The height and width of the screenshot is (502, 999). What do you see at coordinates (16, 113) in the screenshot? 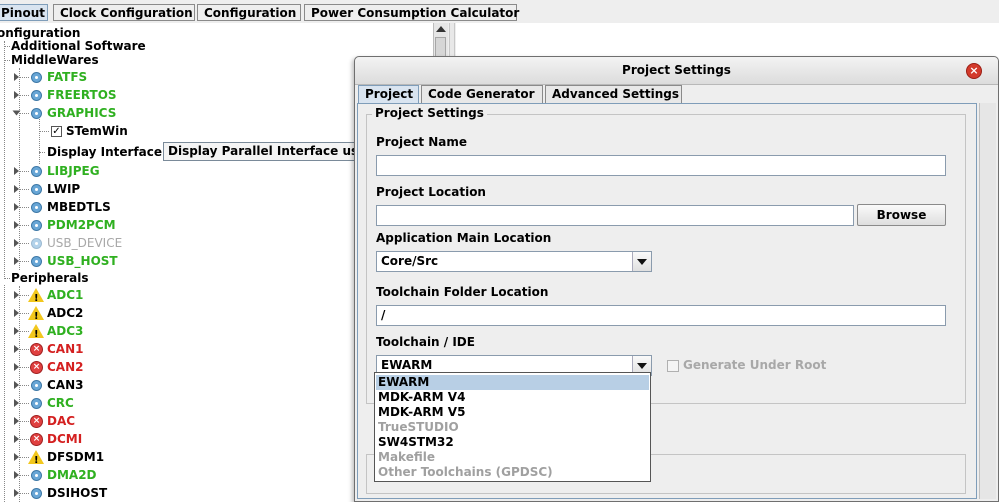
I see `collapse-icon` at bounding box center [16, 113].